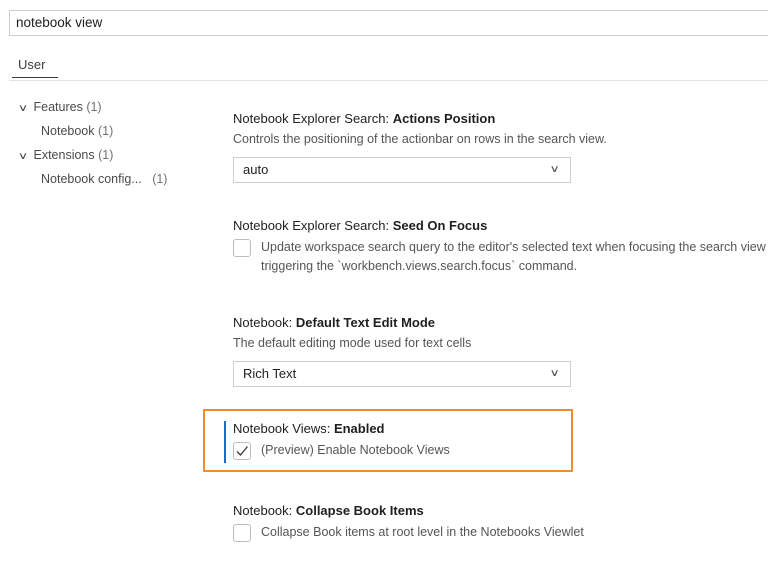 The image size is (768, 563). I want to click on setting-title: Notebook: Default Text Edit Mode, so click(352, 322).